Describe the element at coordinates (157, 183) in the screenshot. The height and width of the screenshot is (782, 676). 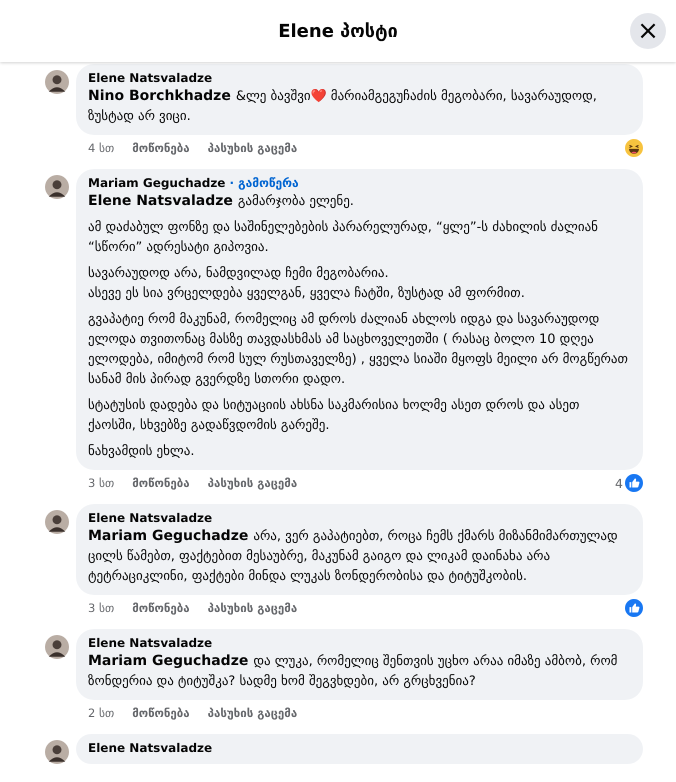
I see `author-name: Mariam Geguchadze` at that location.